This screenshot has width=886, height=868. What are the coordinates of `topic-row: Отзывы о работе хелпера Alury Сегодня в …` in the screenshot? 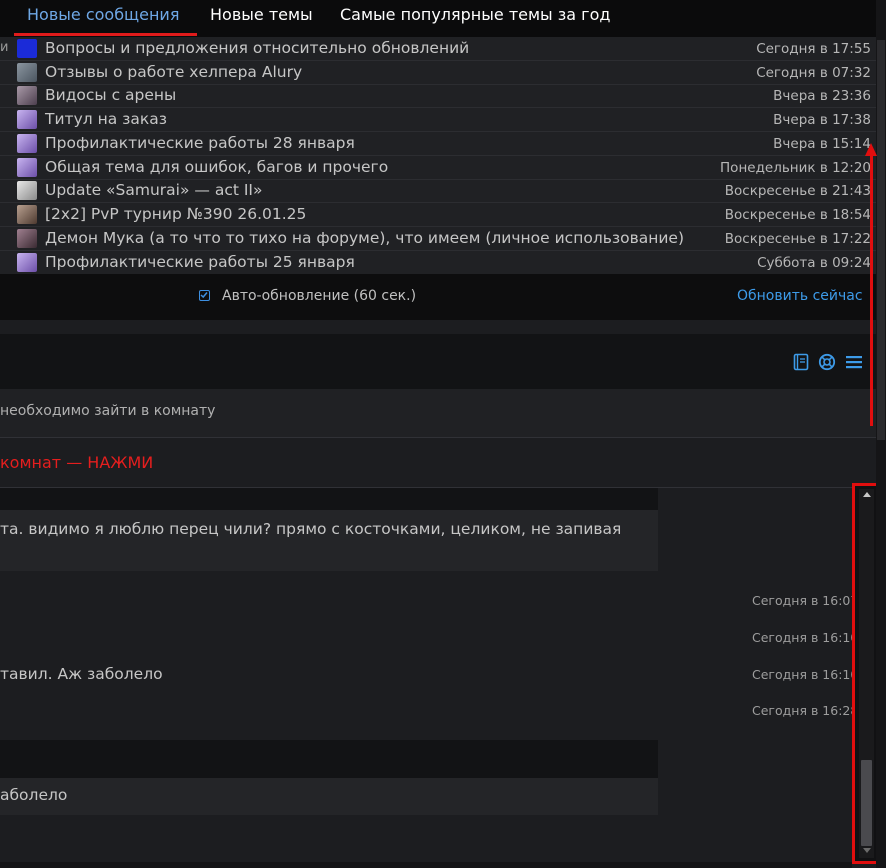 It's located at (438, 73).